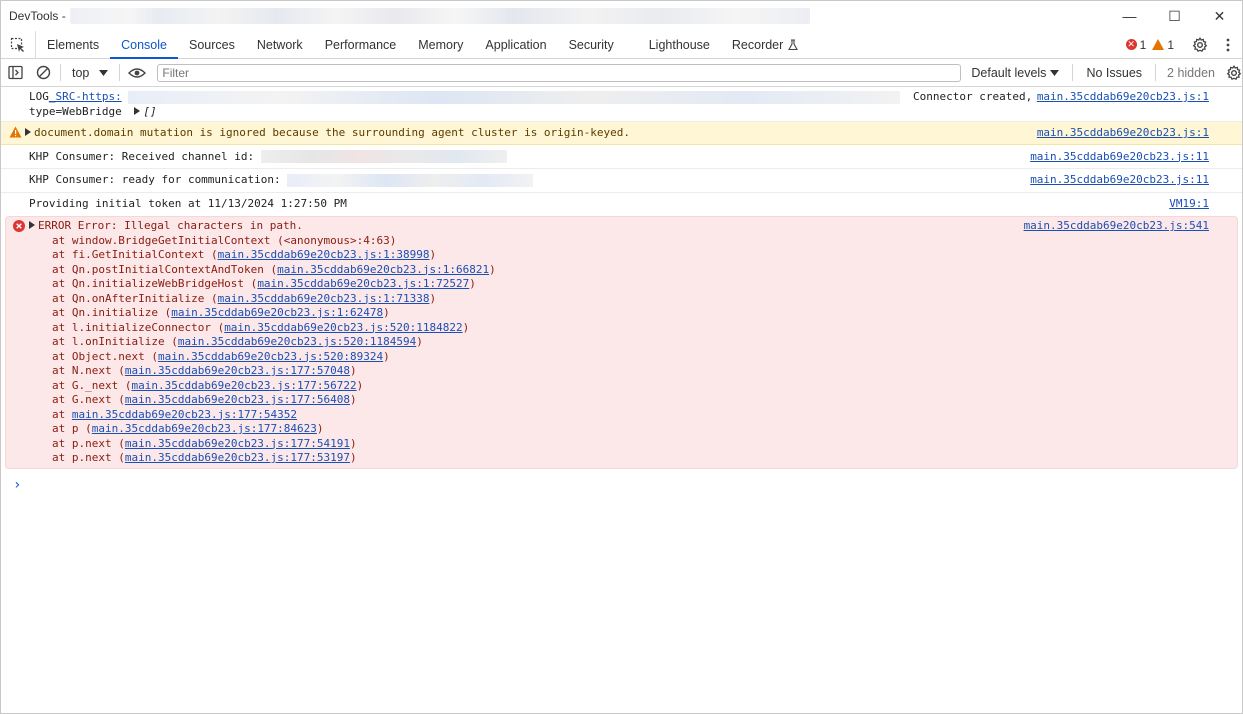 This screenshot has width=1243, height=714. What do you see at coordinates (212, 44) in the screenshot?
I see `tab-sources: Sources` at bounding box center [212, 44].